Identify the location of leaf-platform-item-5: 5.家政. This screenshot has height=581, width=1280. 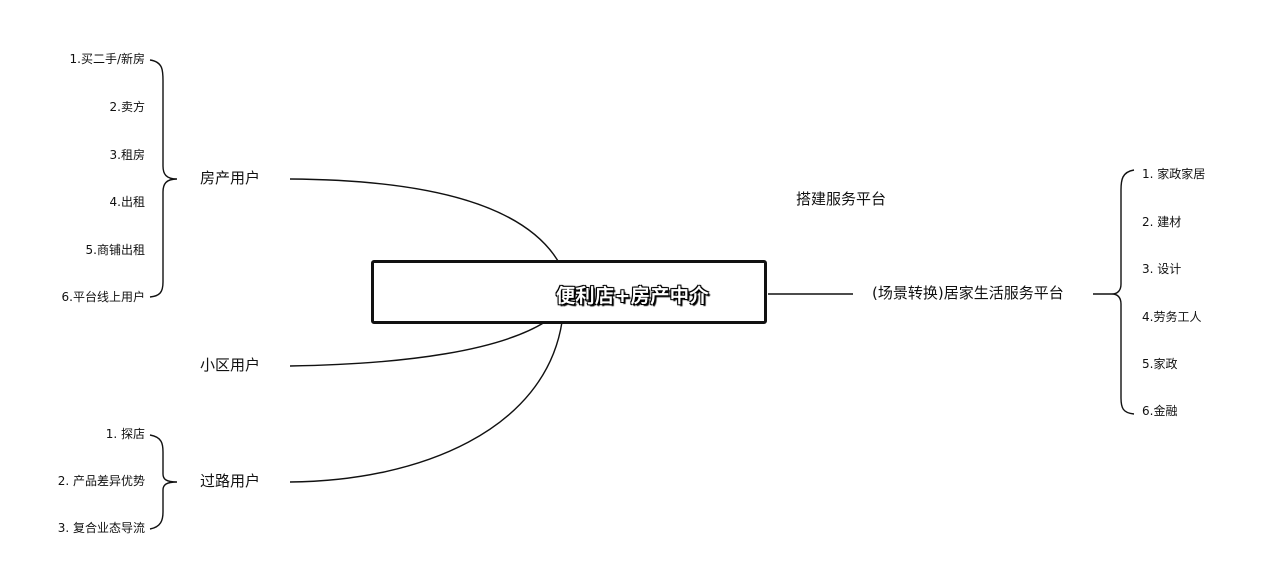
(1160, 364).